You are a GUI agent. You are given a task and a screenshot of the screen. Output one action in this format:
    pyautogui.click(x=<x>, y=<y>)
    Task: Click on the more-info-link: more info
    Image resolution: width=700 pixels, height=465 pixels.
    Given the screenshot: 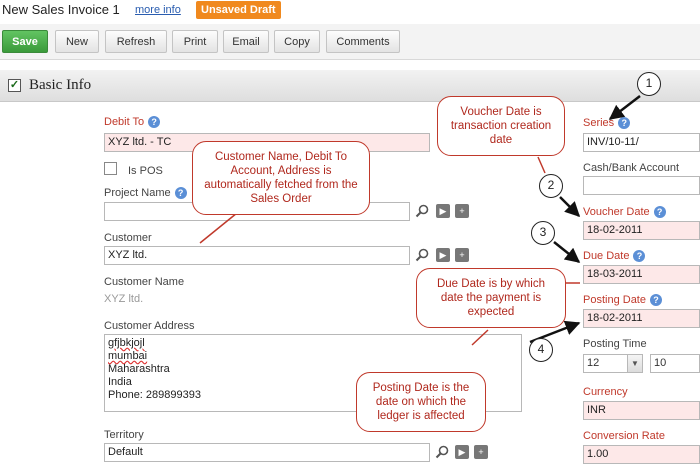 What is the action you would take?
    pyautogui.click(x=158, y=10)
    